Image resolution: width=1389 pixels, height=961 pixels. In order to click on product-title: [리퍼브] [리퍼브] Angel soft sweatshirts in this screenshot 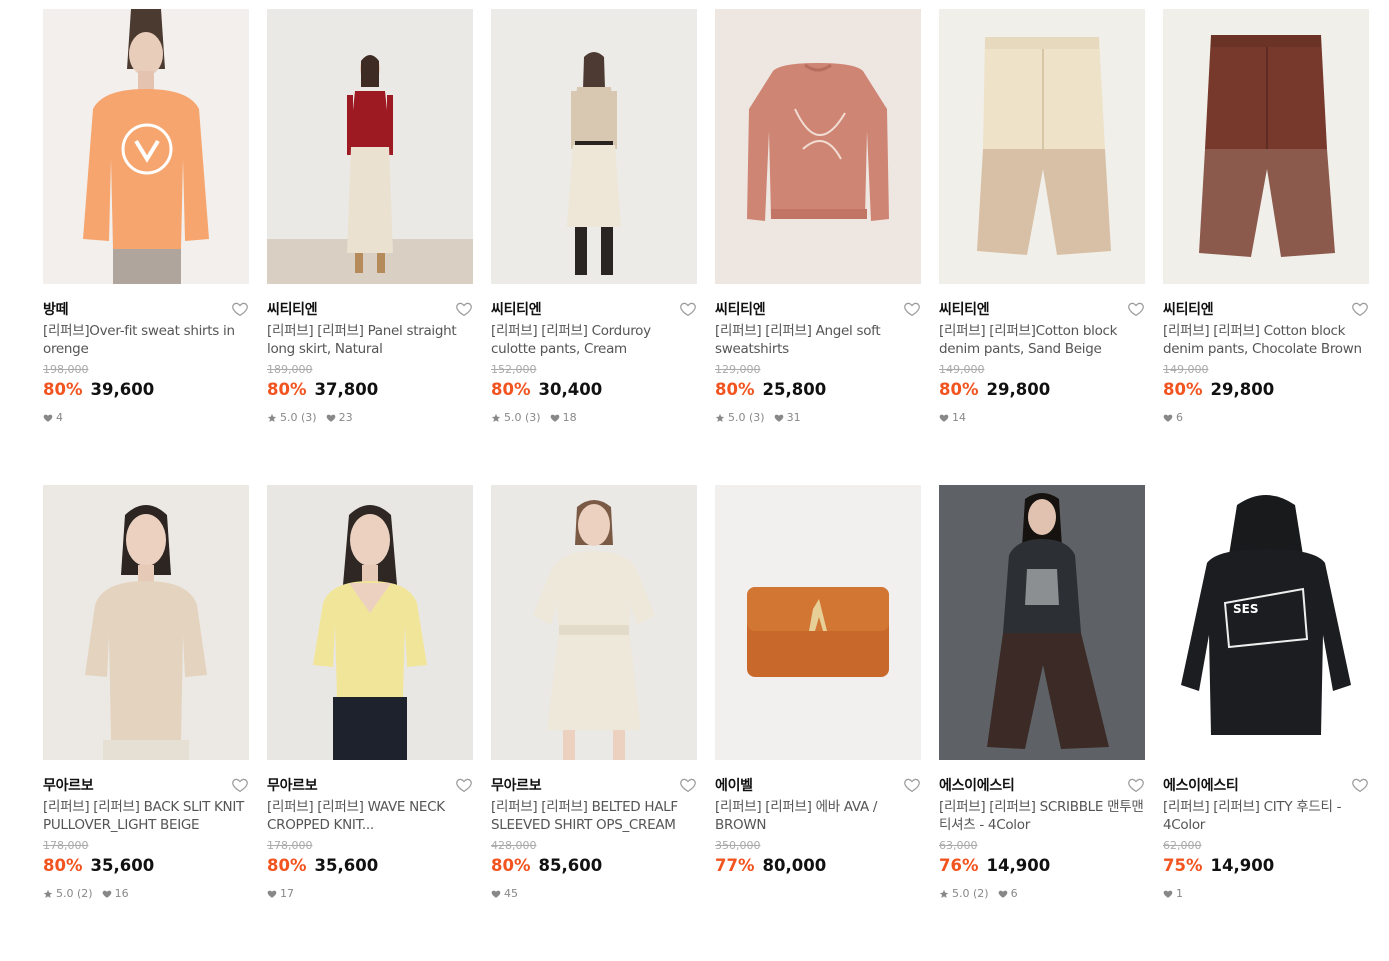, I will do `click(818, 340)`.